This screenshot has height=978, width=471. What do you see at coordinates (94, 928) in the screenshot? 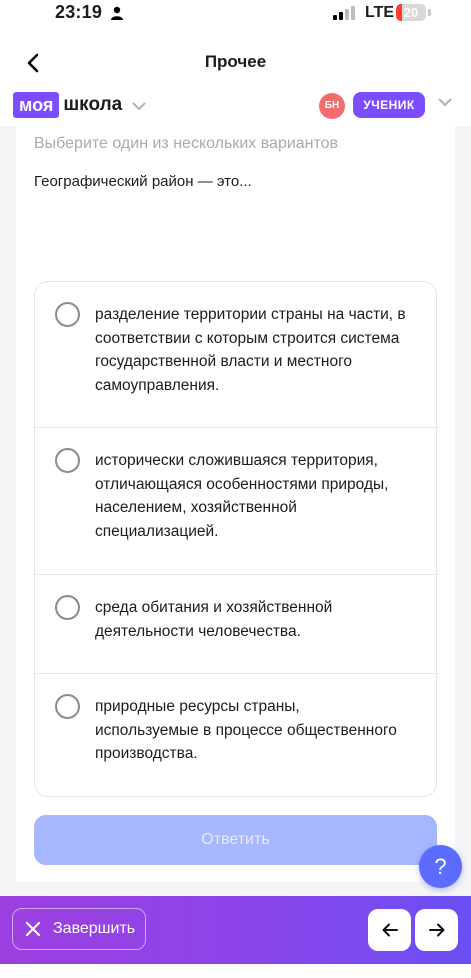
I see `finish-label: Завершить` at bounding box center [94, 928].